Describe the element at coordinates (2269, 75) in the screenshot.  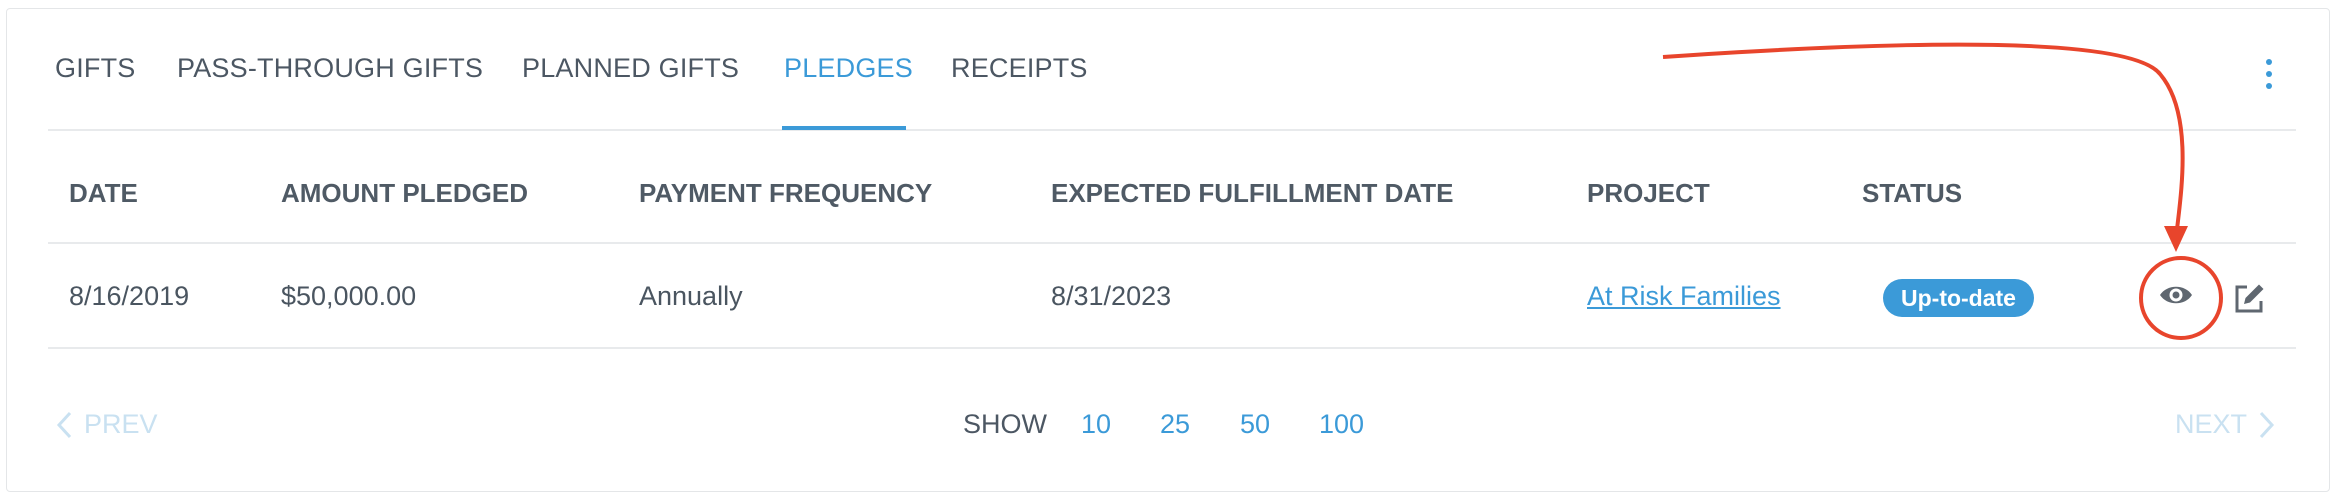
I see `more-options-icon` at that location.